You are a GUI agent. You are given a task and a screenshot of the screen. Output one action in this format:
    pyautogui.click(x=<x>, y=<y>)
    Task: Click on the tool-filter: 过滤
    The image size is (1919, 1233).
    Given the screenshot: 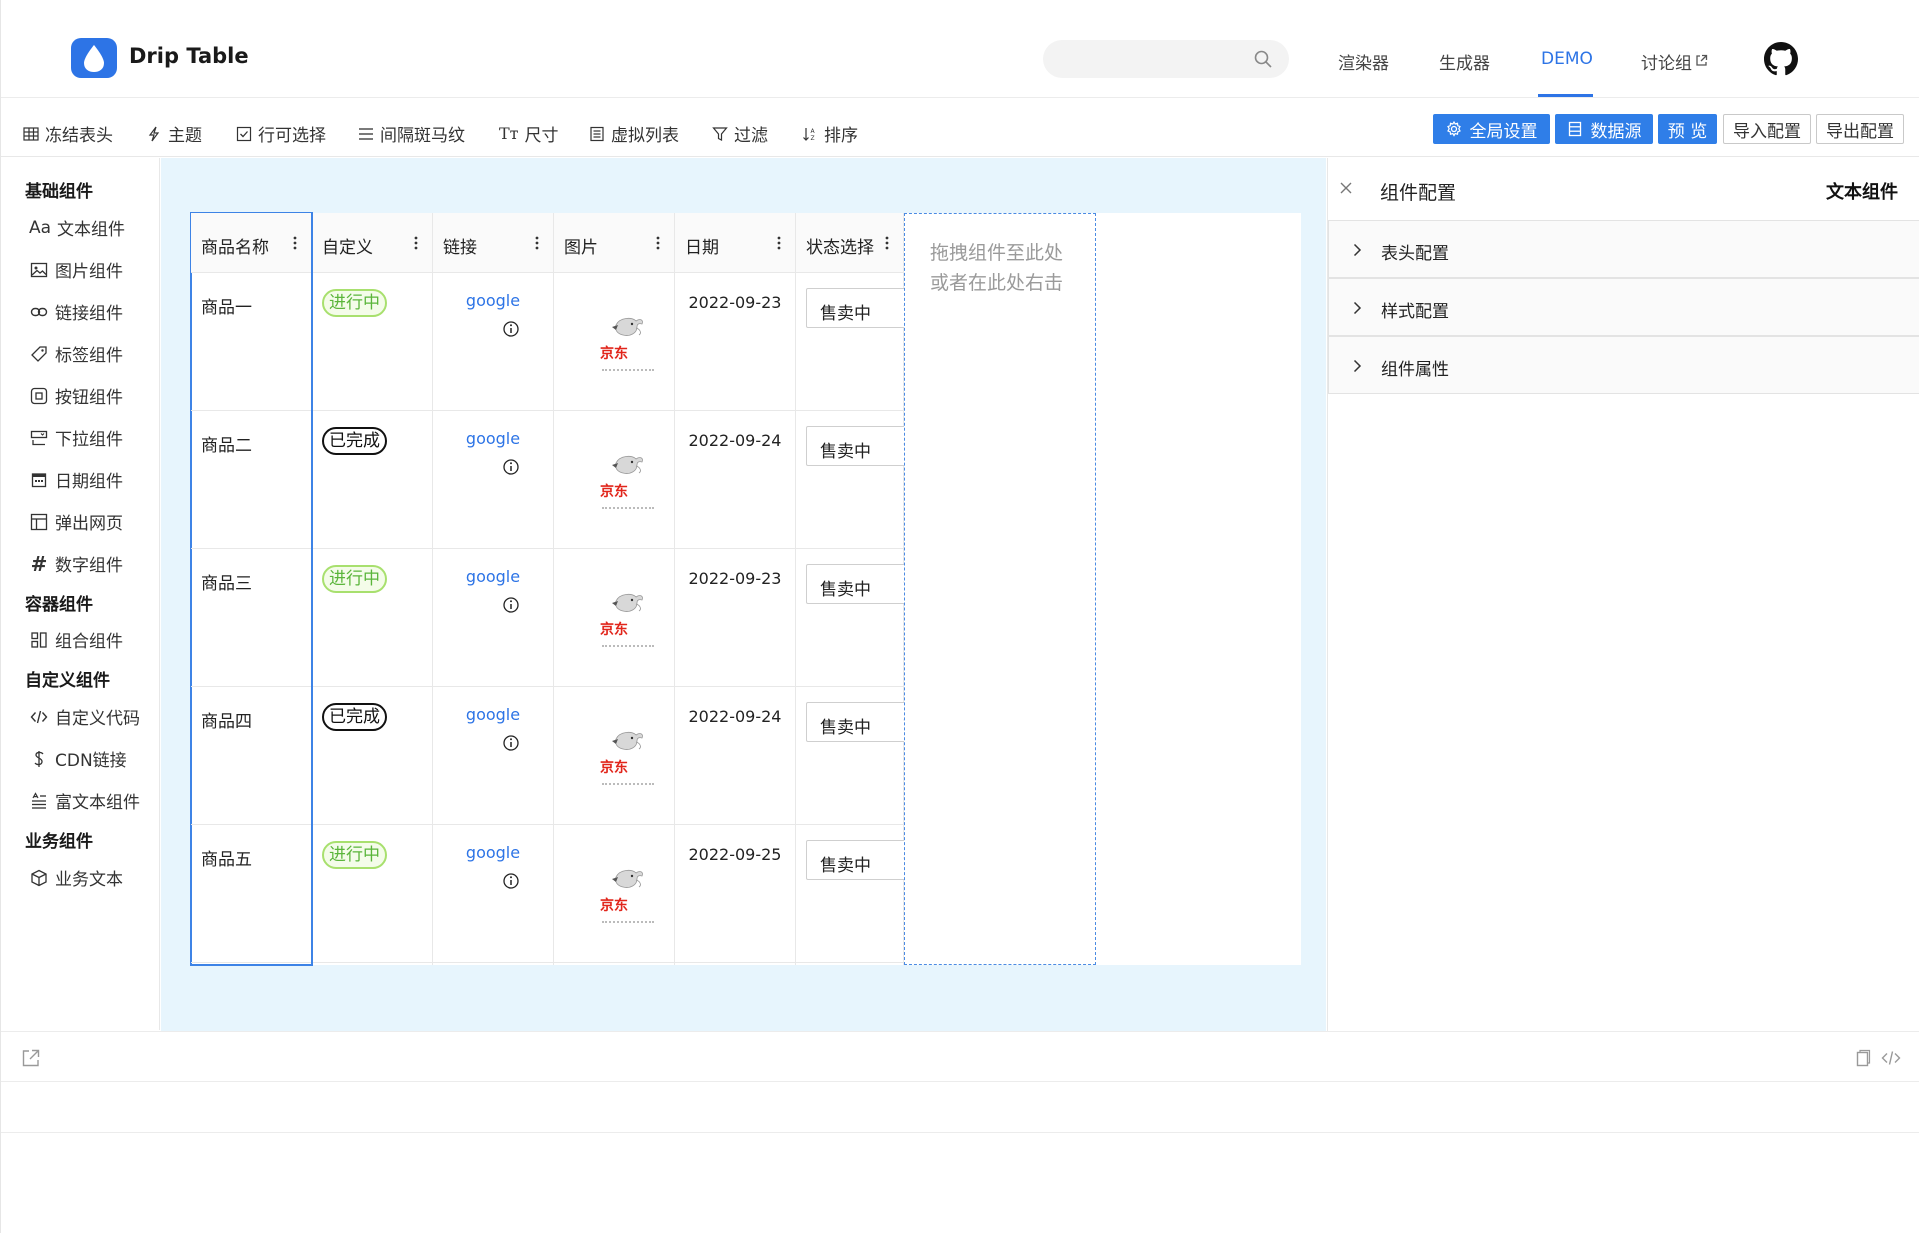 What is the action you would take?
    pyautogui.click(x=740, y=133)
    